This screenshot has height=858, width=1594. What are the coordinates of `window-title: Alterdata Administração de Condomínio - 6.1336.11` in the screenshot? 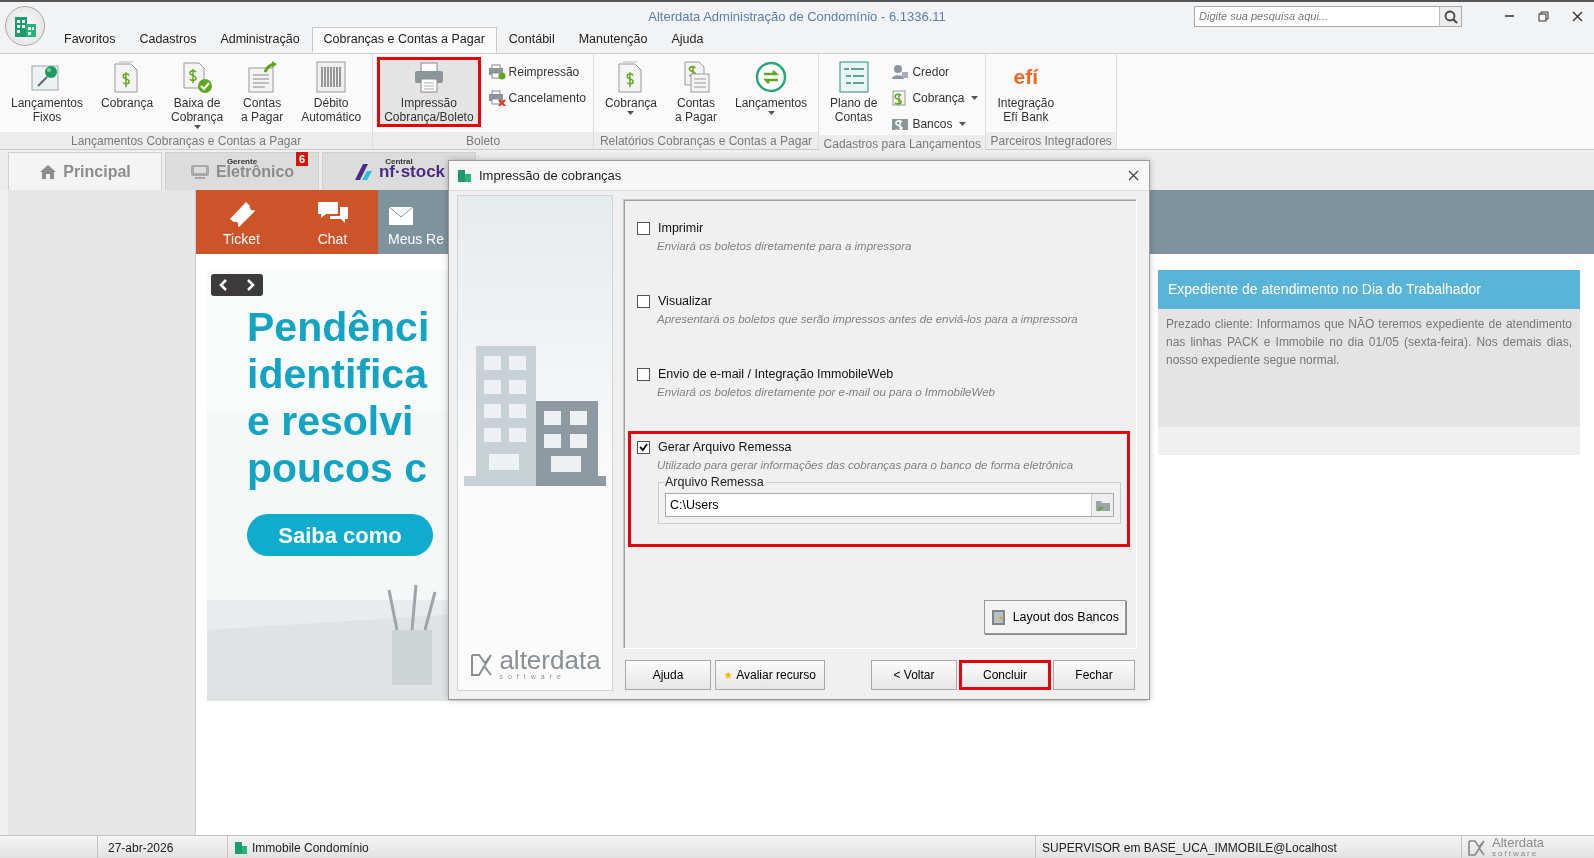 It's located at (796, 16).